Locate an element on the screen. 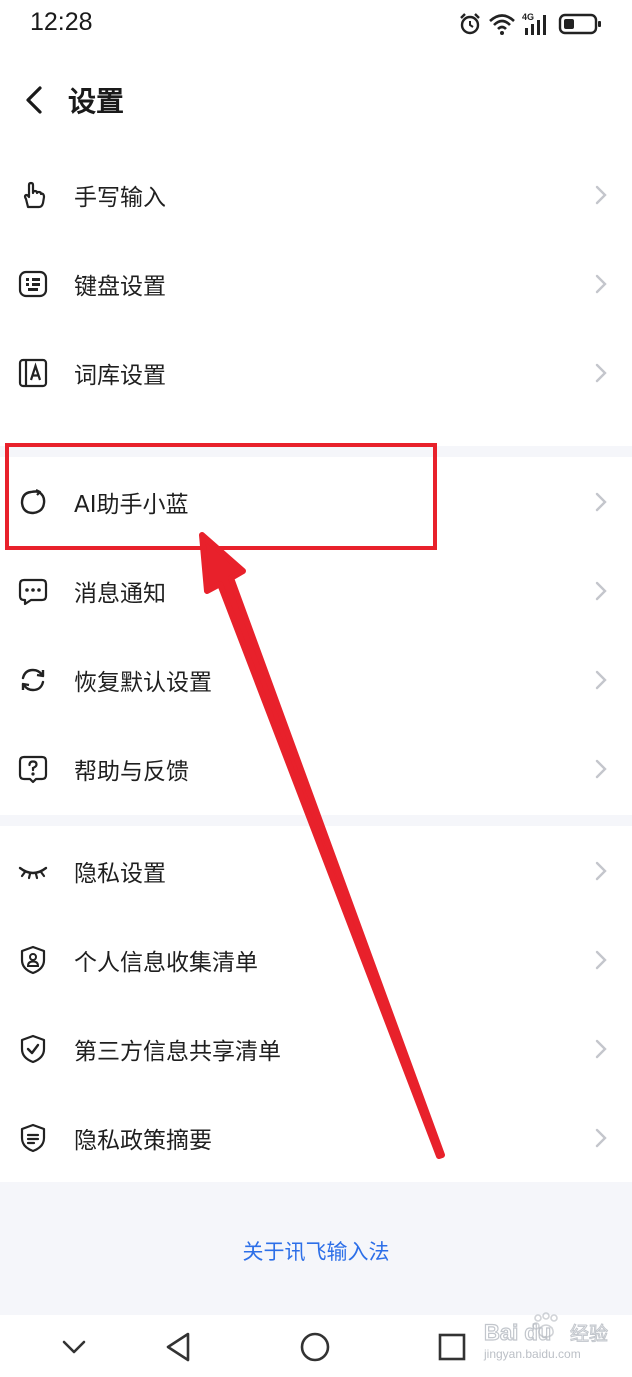  message-bubble-icon is located at coordinates (33, 591).